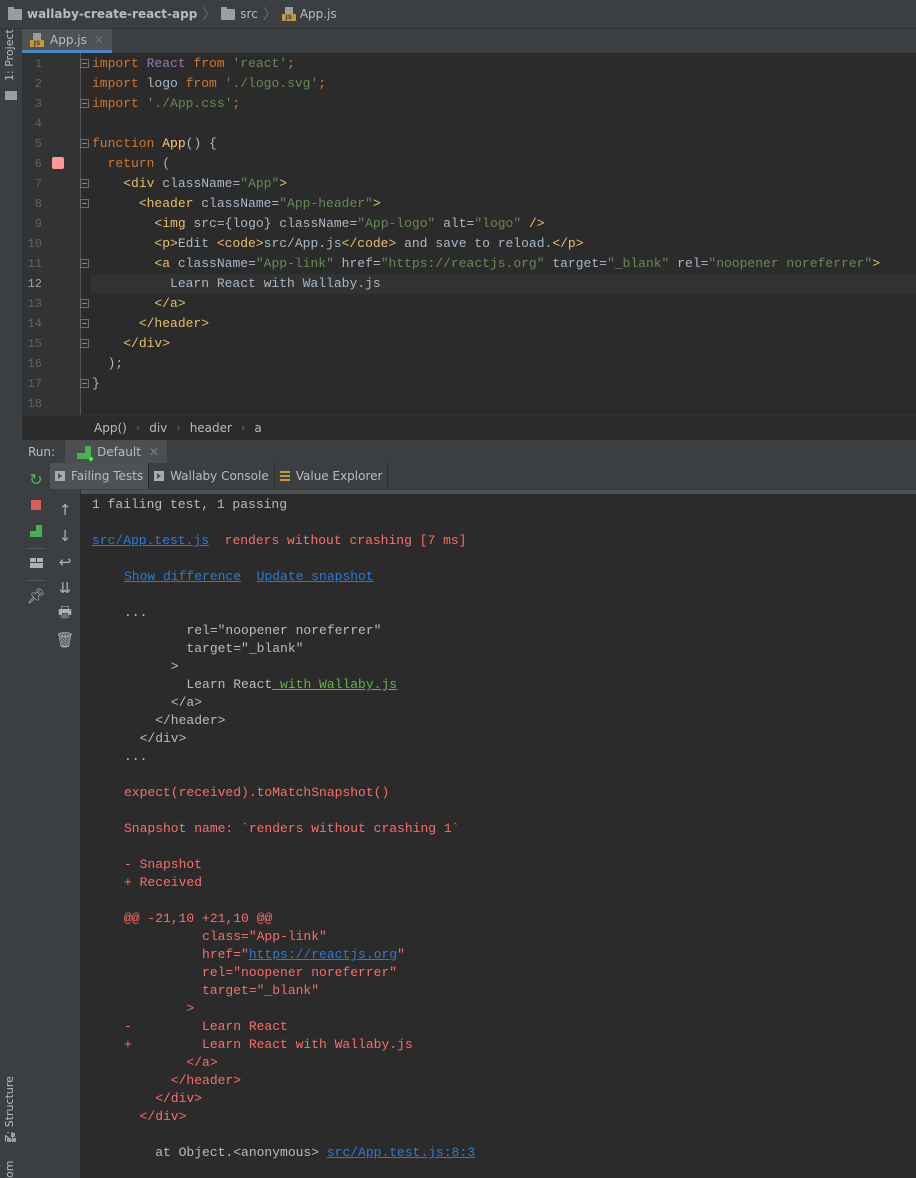 The height and width of the screenshot is (1178, 916). I want to click on code-line: <header className="App-header">, so click(259, 203).